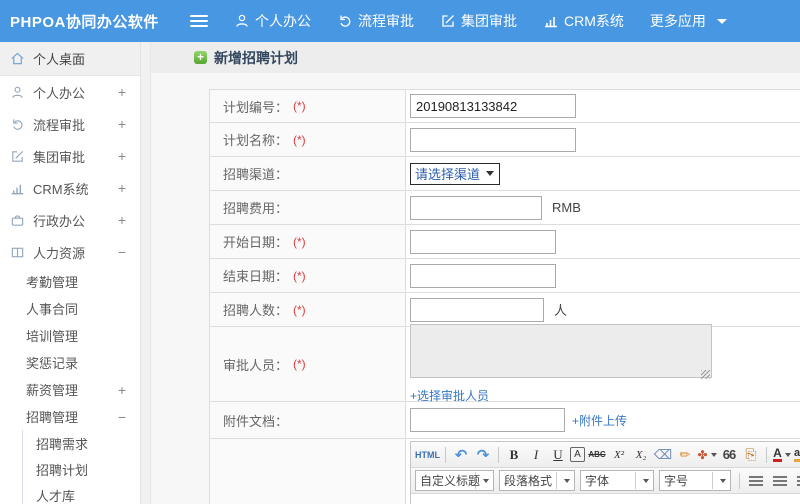 The height and width of the screenshot is (504, 800). What do you see at coordinates (685, 455) in the screenshot?
I see `format-brush-button: ✏` at bounding box center [685, 455].